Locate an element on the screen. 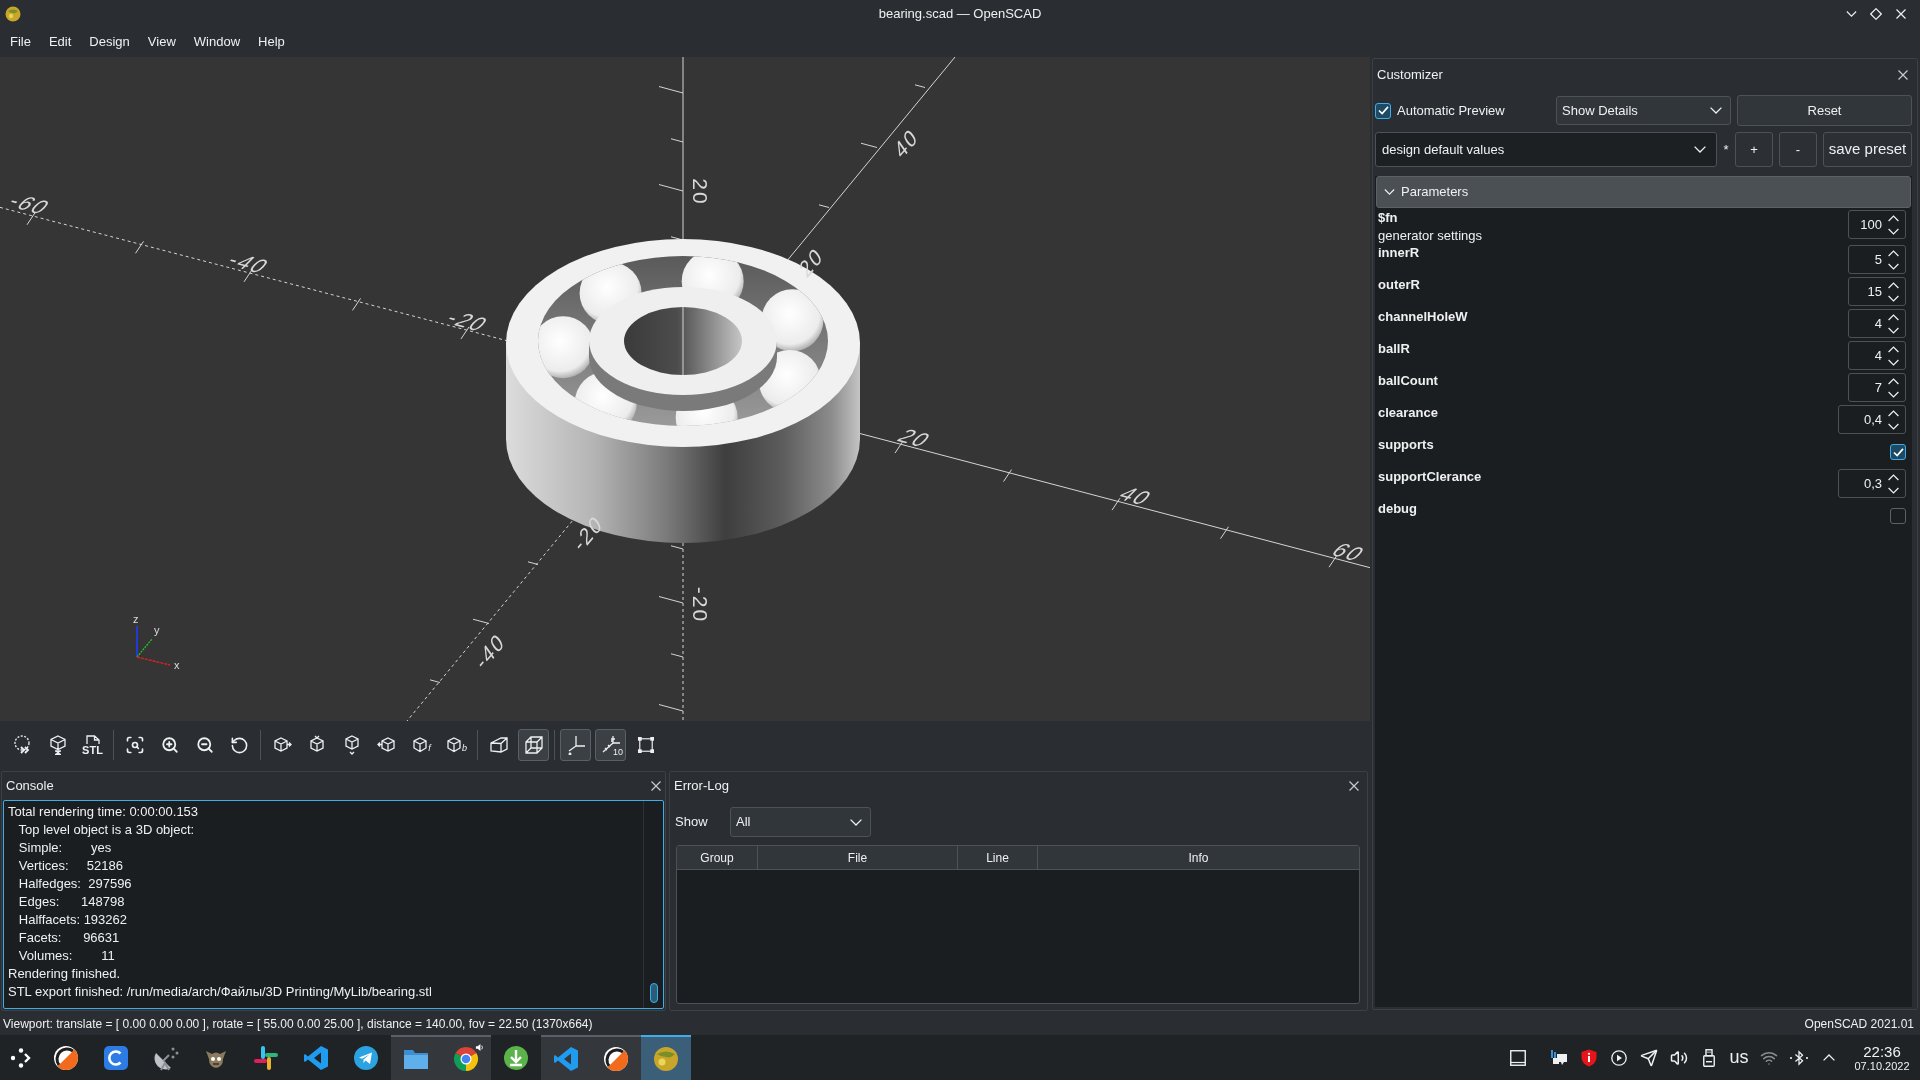  number-field: 0,4 is located at coordinates (1872, 419).